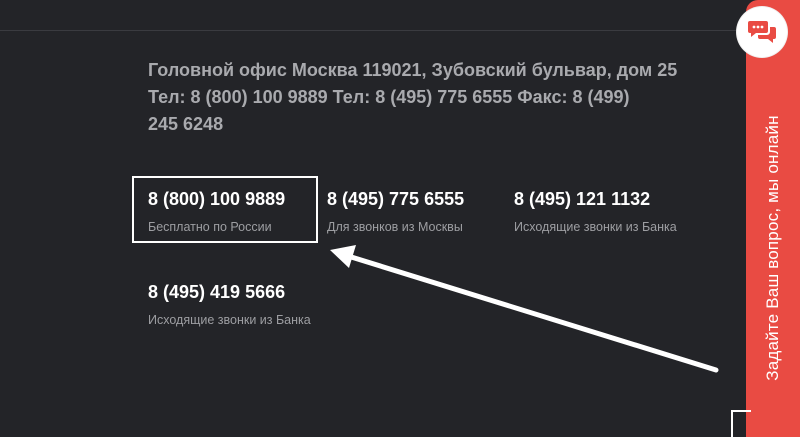  Describe the element at coordinates (532, 313) in the screenshot. I see `annotation-arrow-shaft` at that location.